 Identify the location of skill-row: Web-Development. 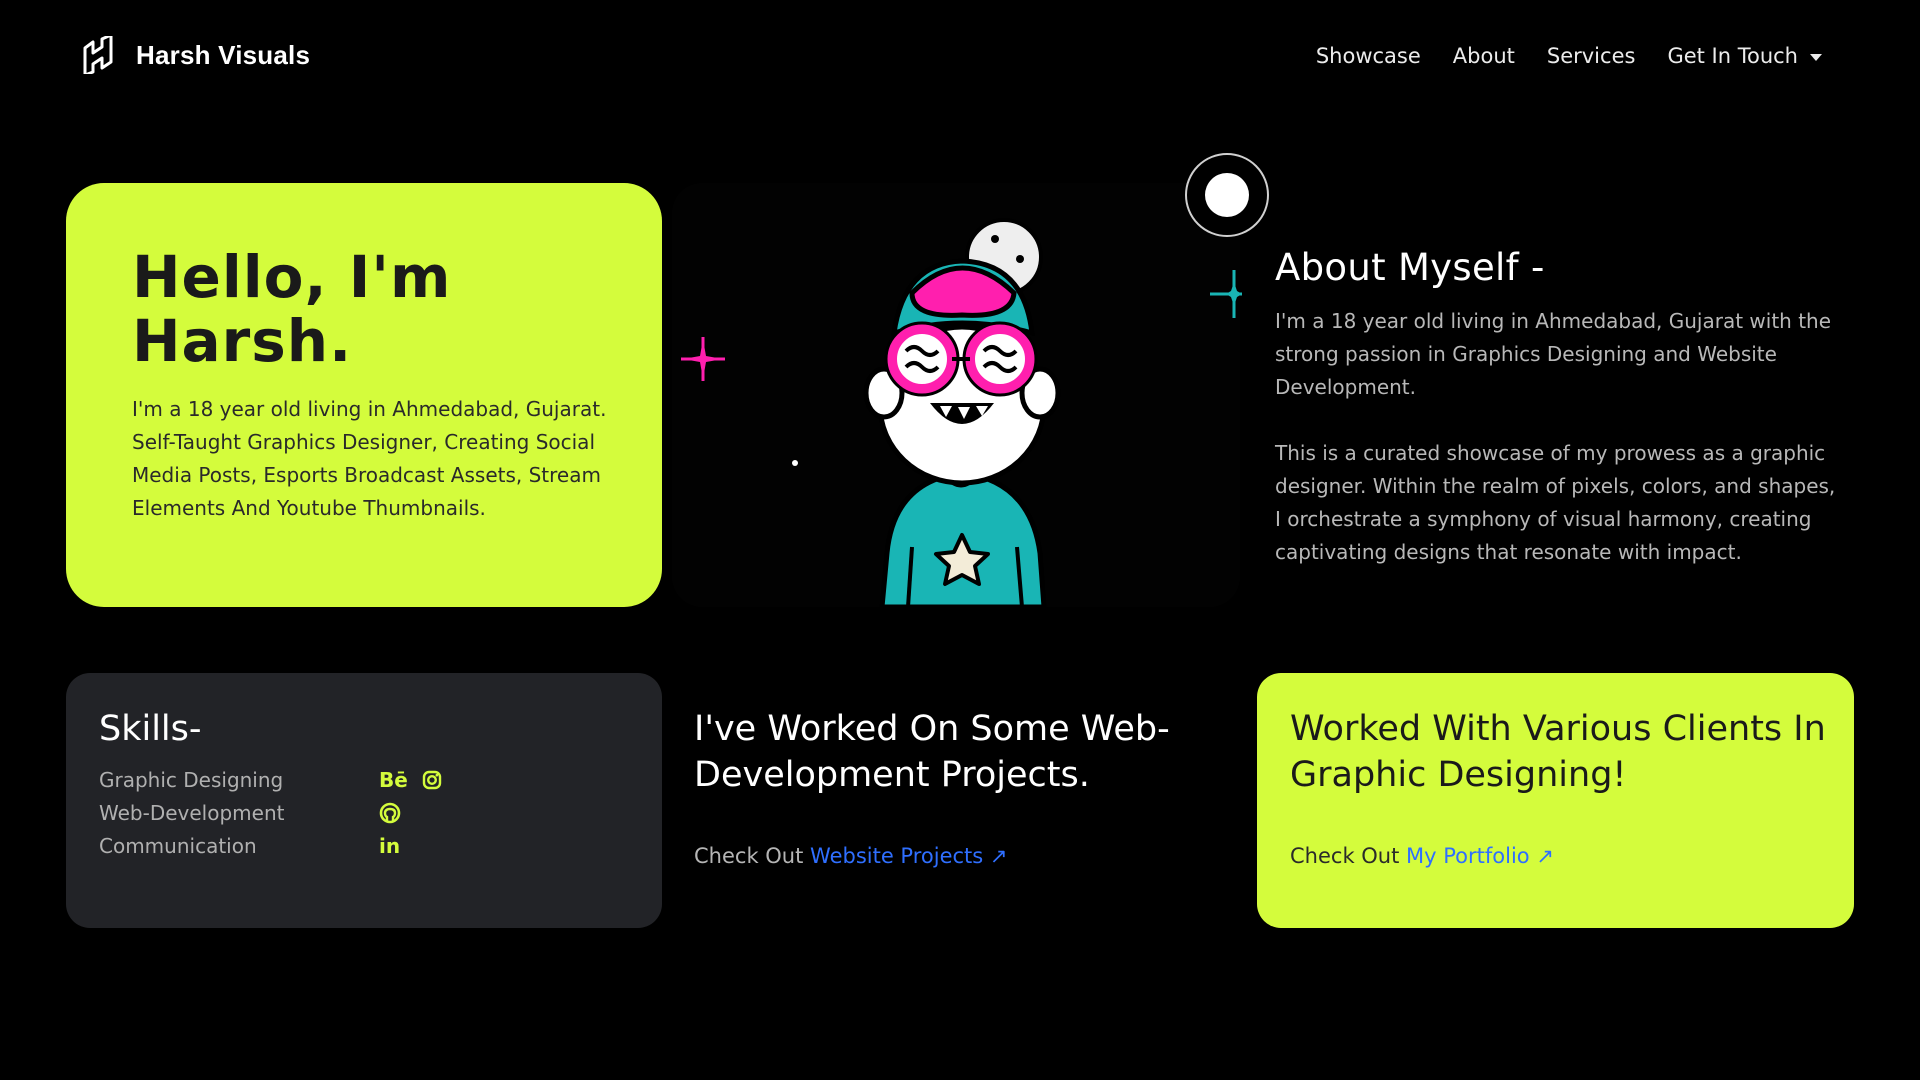
(369, 812).